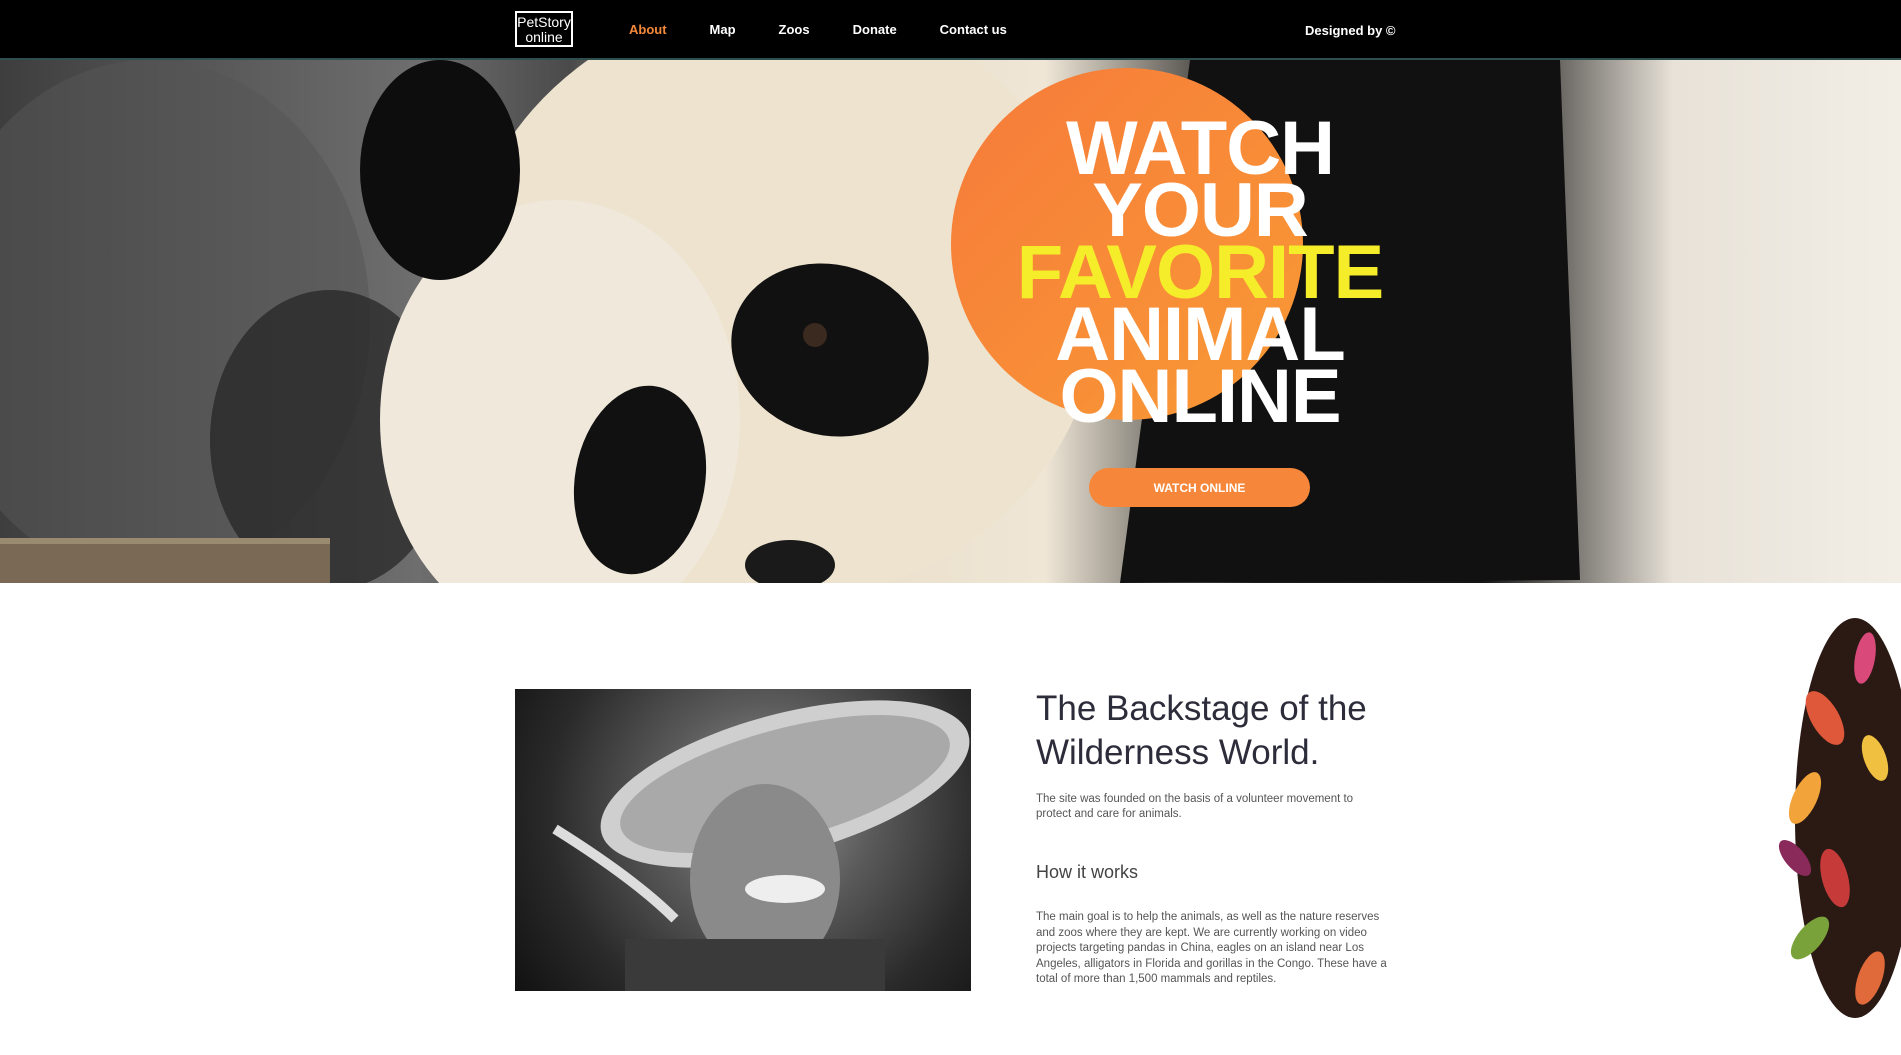  What do you see at coordinates (875, 29) in the screenshot?
I see `nav-link-donate: Donate` at bounding box center [875, 29].